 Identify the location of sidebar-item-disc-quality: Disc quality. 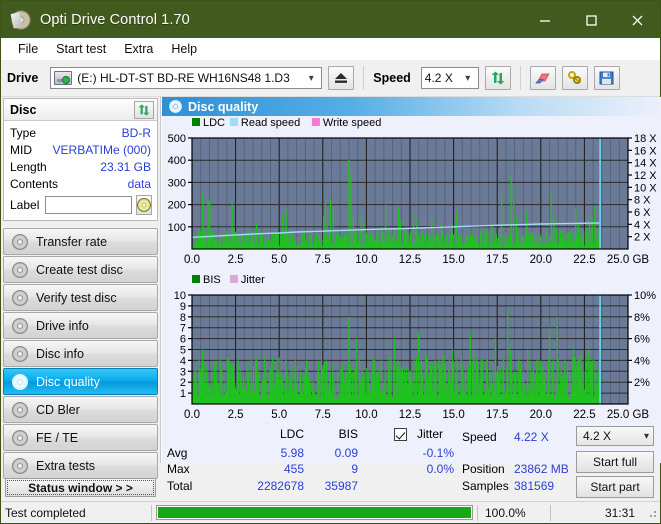
(80, 381).